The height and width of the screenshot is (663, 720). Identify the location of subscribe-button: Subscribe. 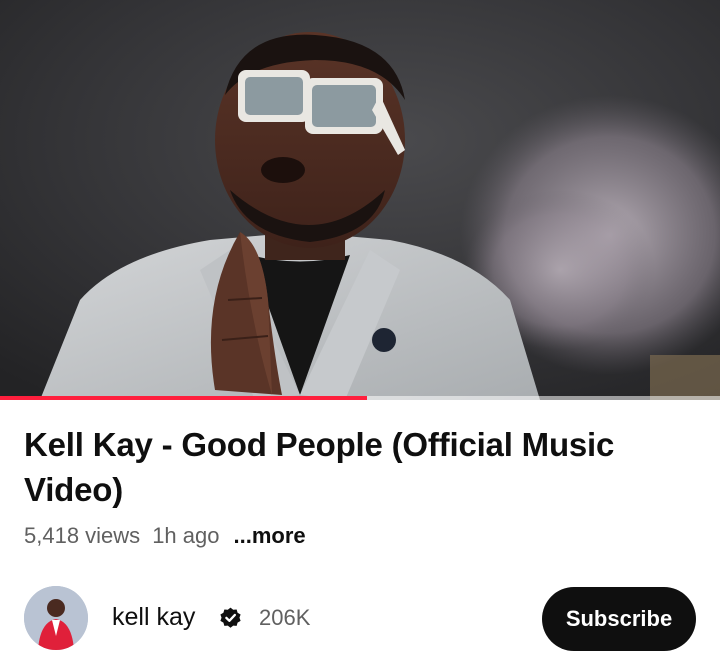
(619, 619).